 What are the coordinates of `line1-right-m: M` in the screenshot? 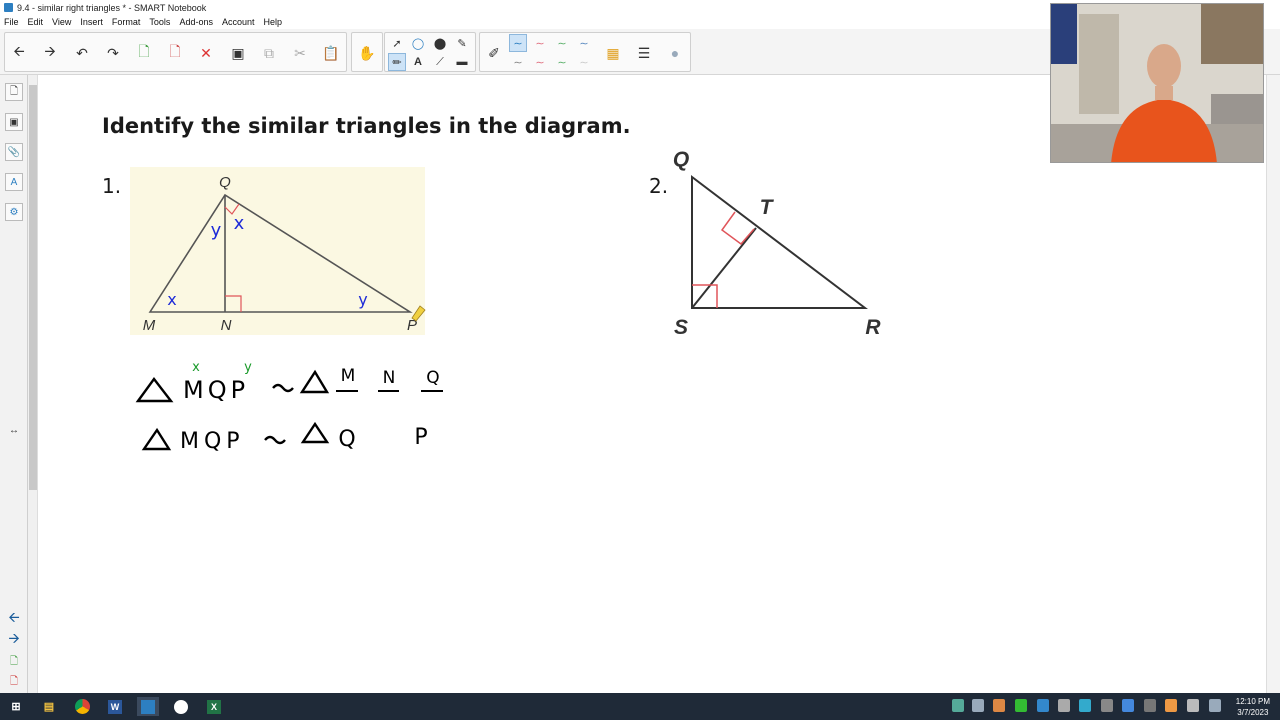 It's located at (348, 376).